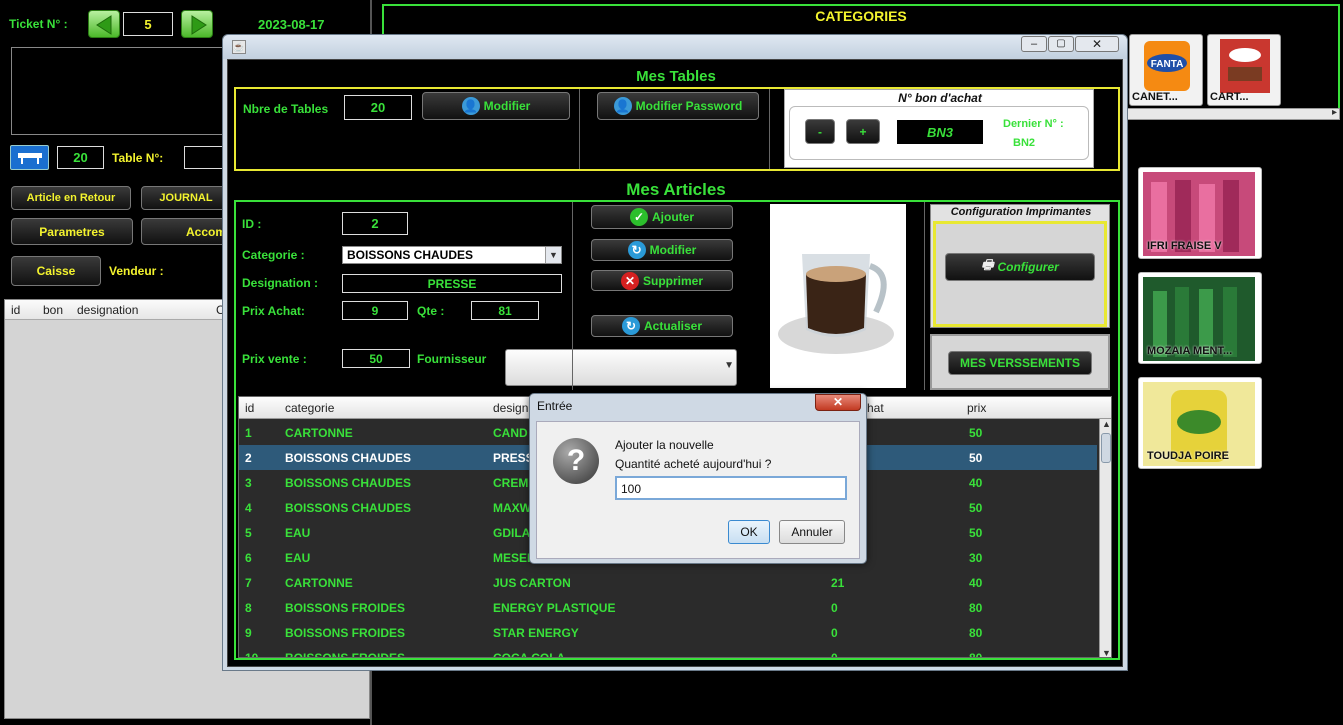  What do you see at coordinates (662, 280) in the screenshot?
I see `supprimer-button: ✕ Supprimer` at bounding box center [662, 280].